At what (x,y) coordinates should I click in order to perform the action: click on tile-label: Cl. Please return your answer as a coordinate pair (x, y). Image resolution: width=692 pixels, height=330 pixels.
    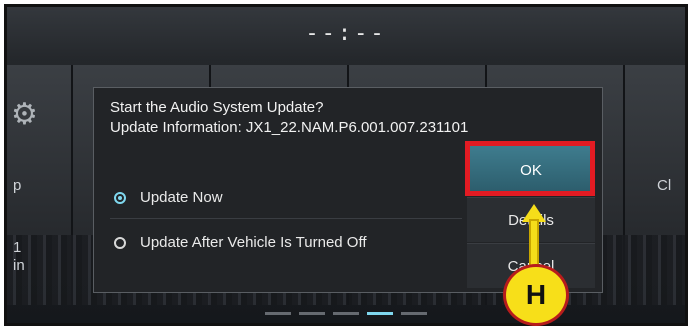
    Looking at the image, I should click on (664, 185).